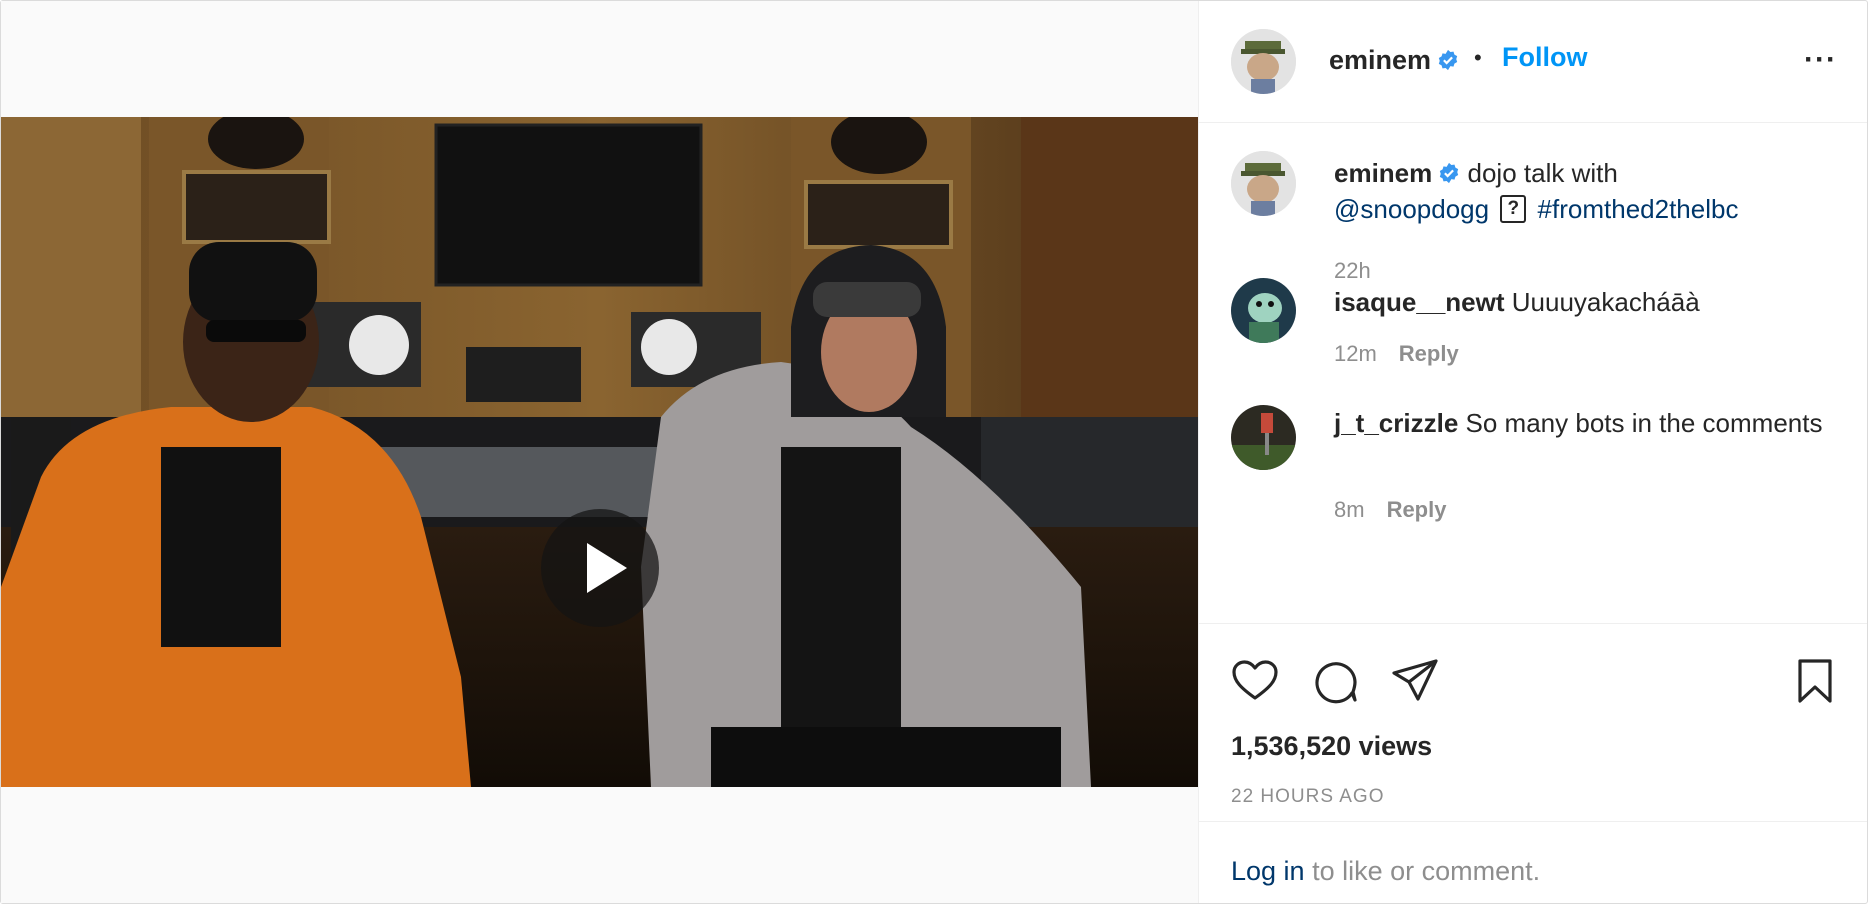  What do you see at coordinates (1349, 509) in the screenshot?
I see `comment-time: 8m` at bounding box center [1349, 509].